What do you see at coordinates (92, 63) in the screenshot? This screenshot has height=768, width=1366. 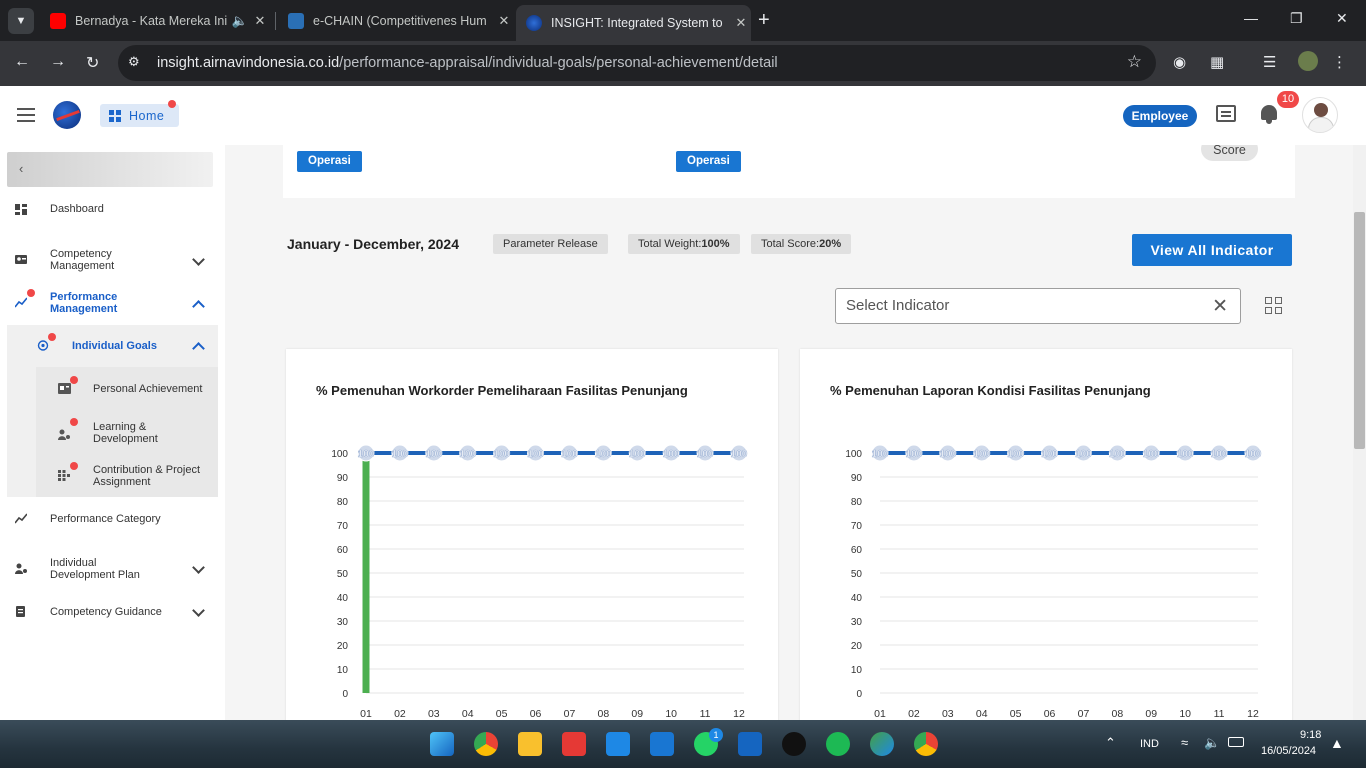 I see `reload-icon: ↻` at bounding box center [92, 63].